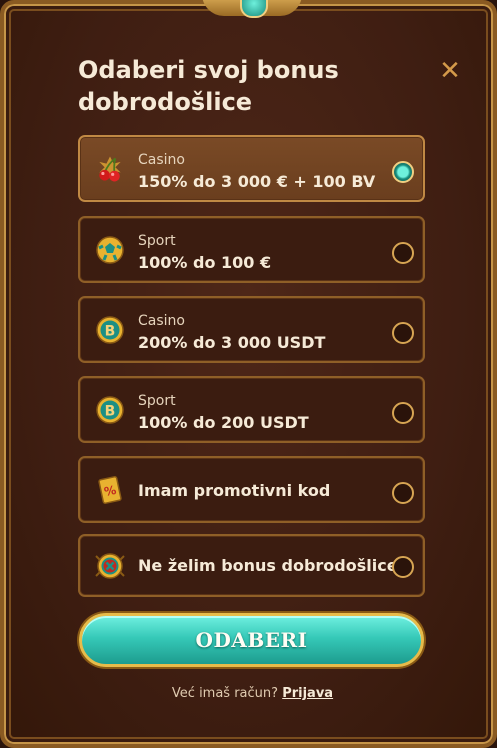 This screenshot has height=748, width=497. I want to click on bonus-option-sport-usdt: B Sport 100% do 200 USDT, so click(251, 409).